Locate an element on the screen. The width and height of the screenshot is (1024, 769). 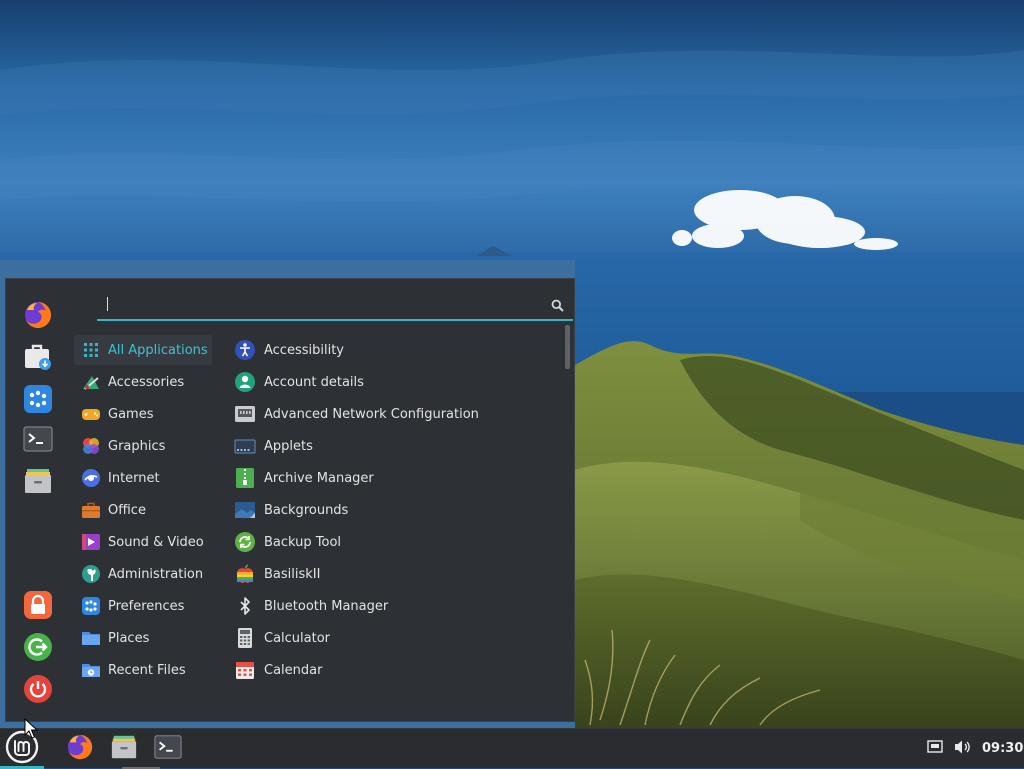
category-administration: Administration is located at coordinates (143, 574).